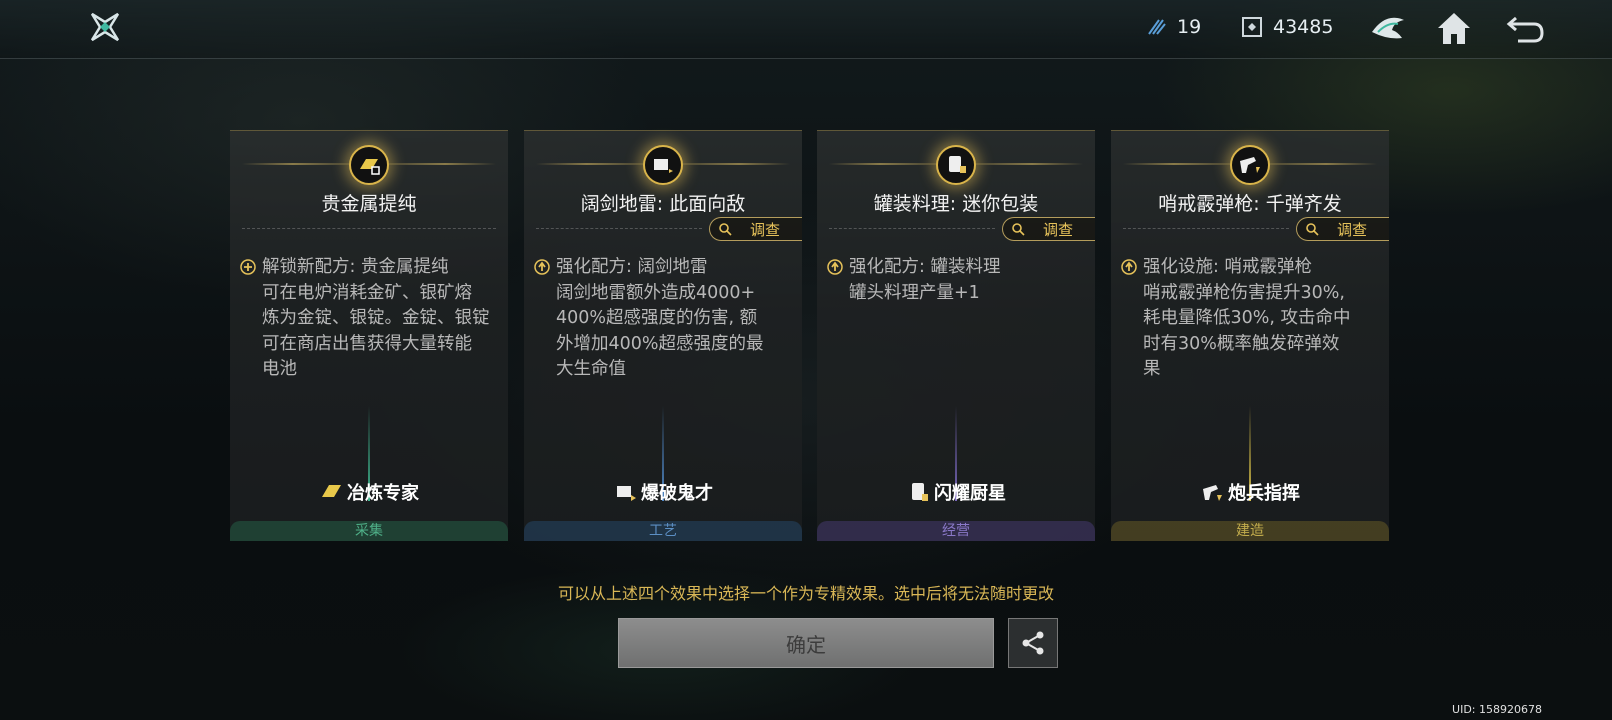  What do you see at coordinates (970, 493) in the screenshot?
I see `specialty-name: 闪耀厨星` at bounding box center [970, 493].